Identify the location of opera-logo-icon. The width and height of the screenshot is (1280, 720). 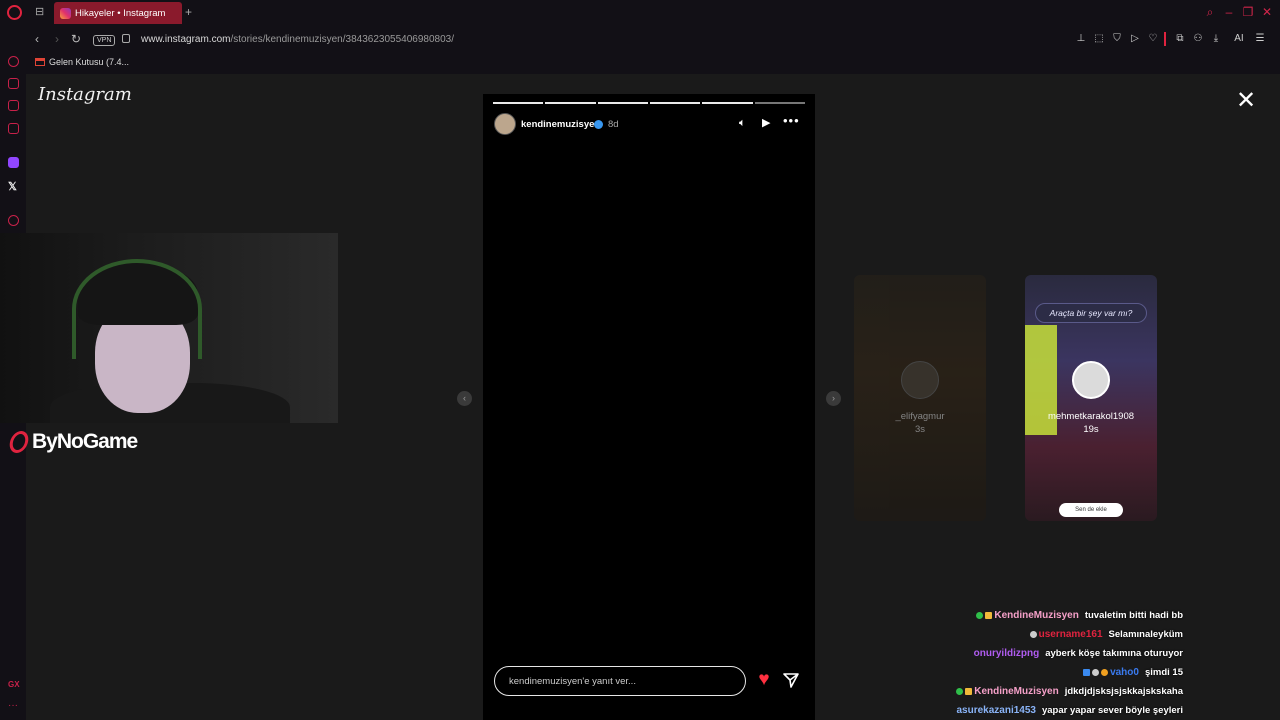
(14, 12).